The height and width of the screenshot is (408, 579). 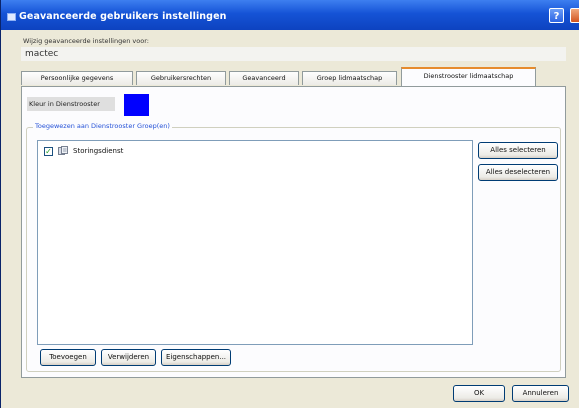 What do you see at coordinates (574, 15) in the screenshot?
I see `close-button` at bounding box center [574, 15].